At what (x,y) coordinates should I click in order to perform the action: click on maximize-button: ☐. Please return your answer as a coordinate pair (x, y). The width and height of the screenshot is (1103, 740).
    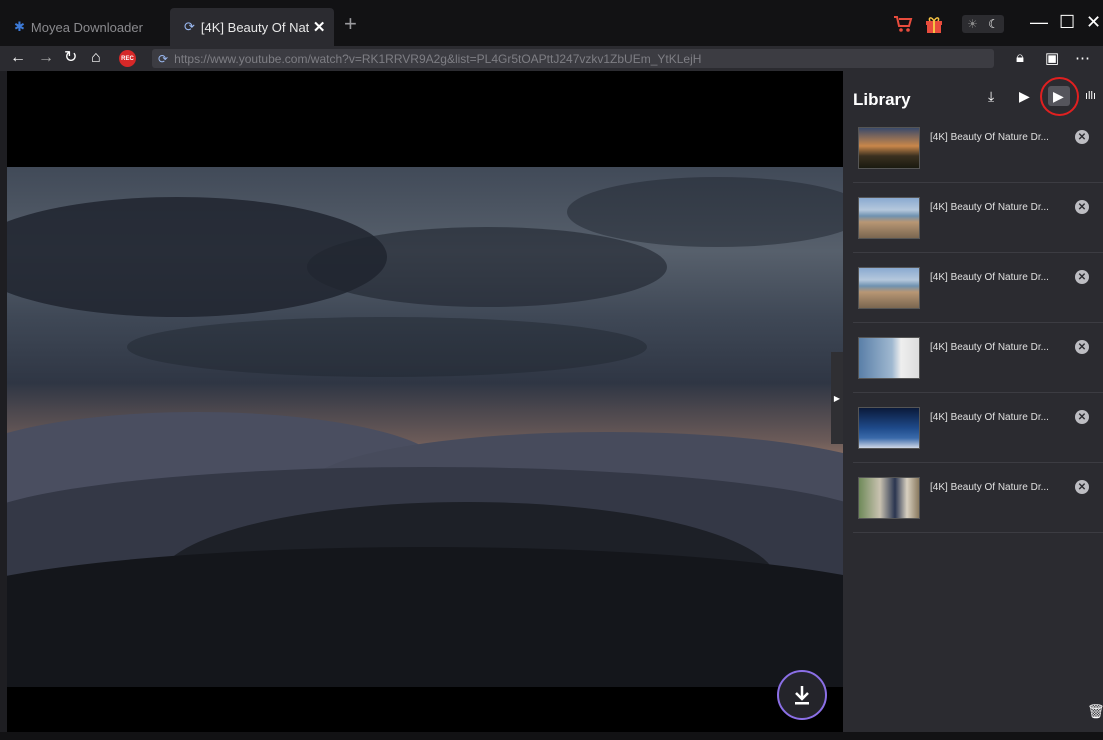
    Looking at the image, I should click on (1067, 22).